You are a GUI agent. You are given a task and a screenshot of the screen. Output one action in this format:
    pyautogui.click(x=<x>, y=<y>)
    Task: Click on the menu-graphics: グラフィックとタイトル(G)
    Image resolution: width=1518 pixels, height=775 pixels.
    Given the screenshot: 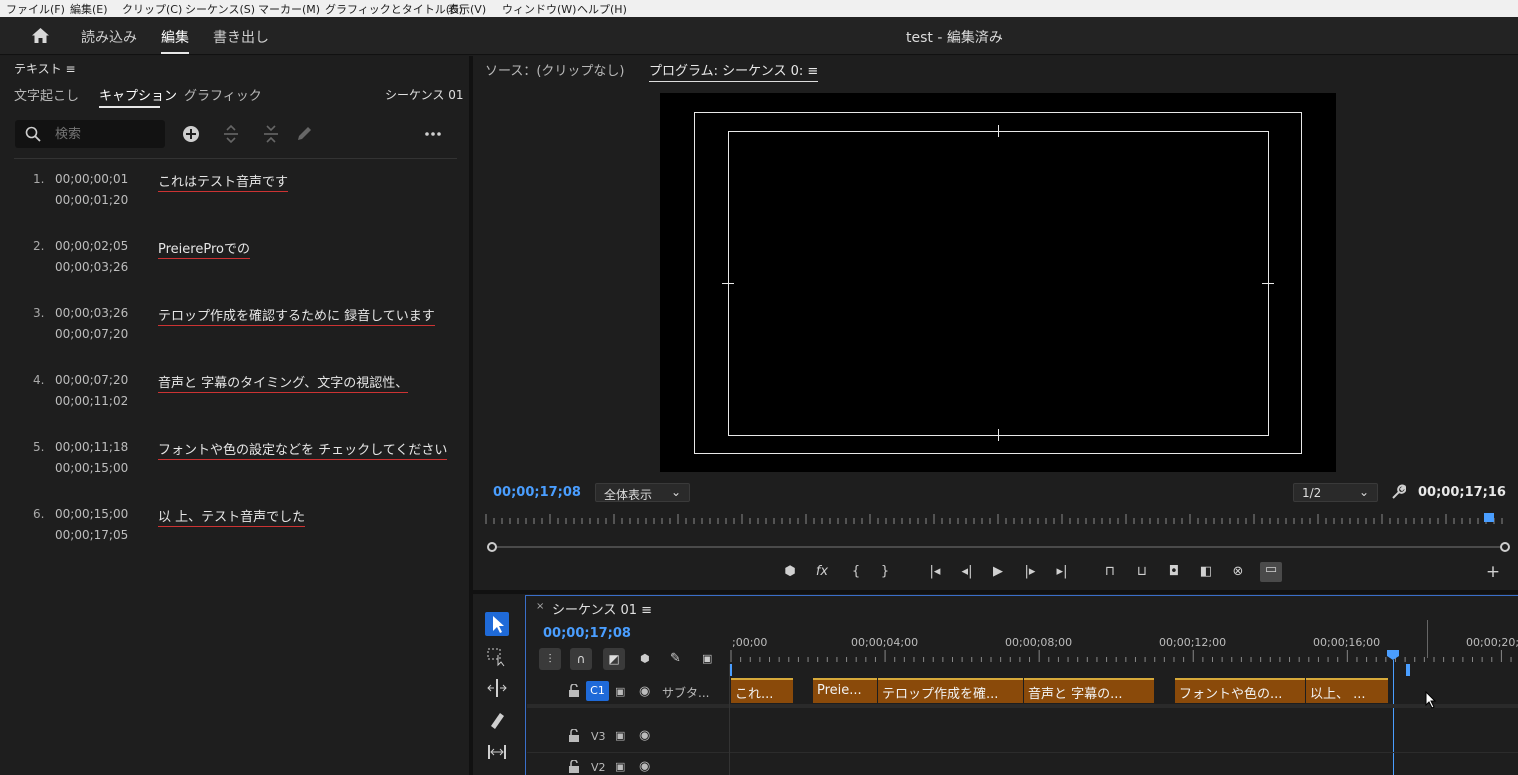 What is the action you would take?
    pyautogui.click(x=394, y=9)
    